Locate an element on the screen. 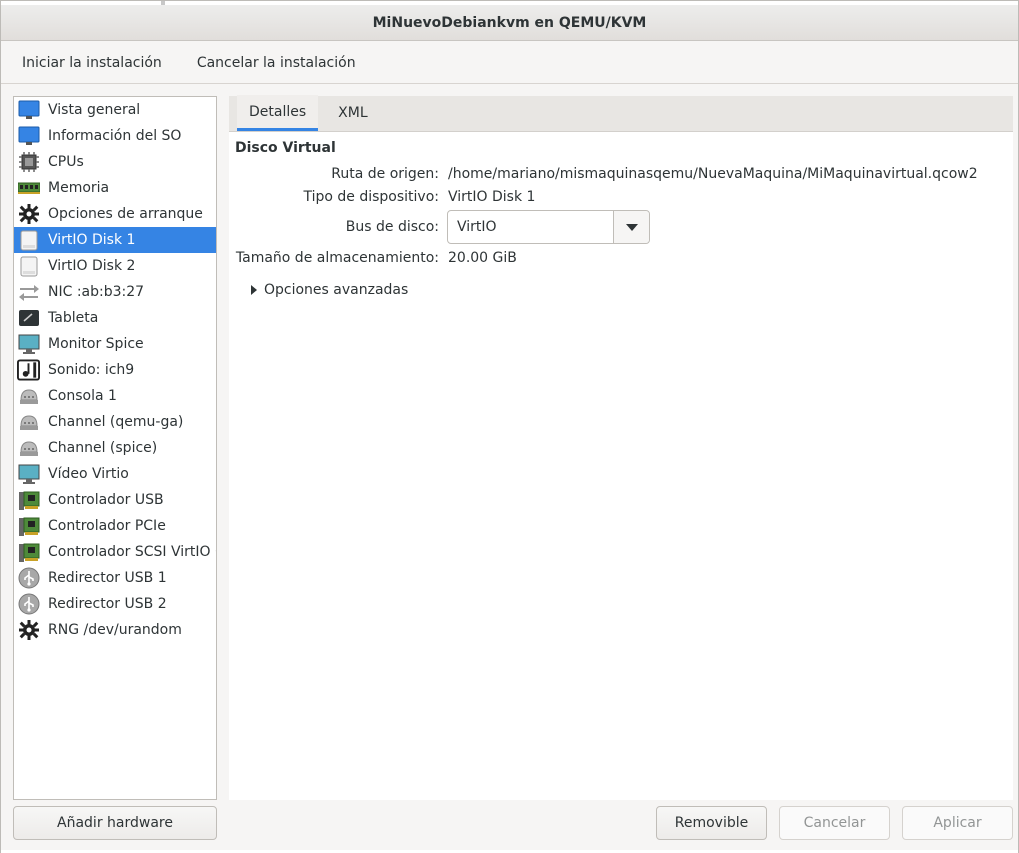 The width and height of the screenshot is (1019, 853). sidebar-item: CPUs is located at coordinates (115, 162).